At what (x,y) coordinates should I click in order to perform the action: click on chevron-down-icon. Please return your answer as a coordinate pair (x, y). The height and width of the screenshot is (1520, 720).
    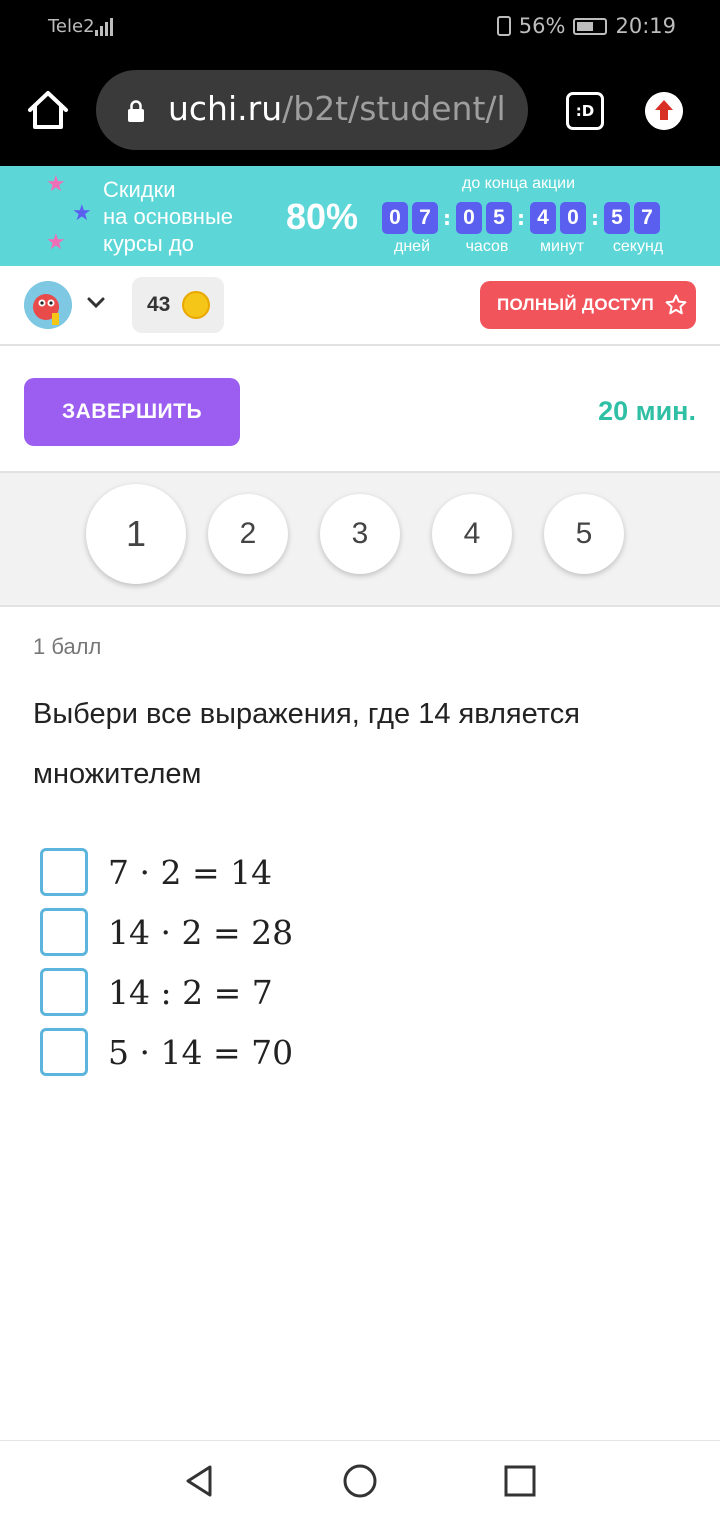
    Looking at the image, I should click on (96, 303).